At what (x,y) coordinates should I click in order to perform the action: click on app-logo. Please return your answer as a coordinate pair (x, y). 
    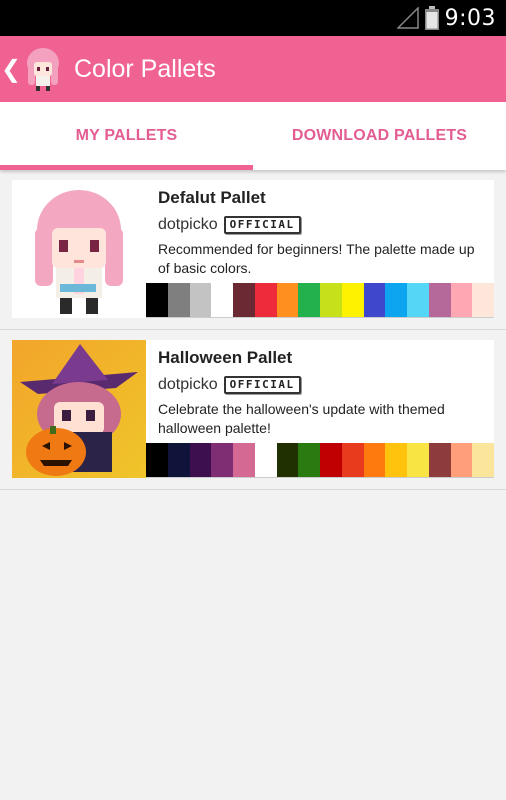
    Looking at the image, I should click on (43, 69).